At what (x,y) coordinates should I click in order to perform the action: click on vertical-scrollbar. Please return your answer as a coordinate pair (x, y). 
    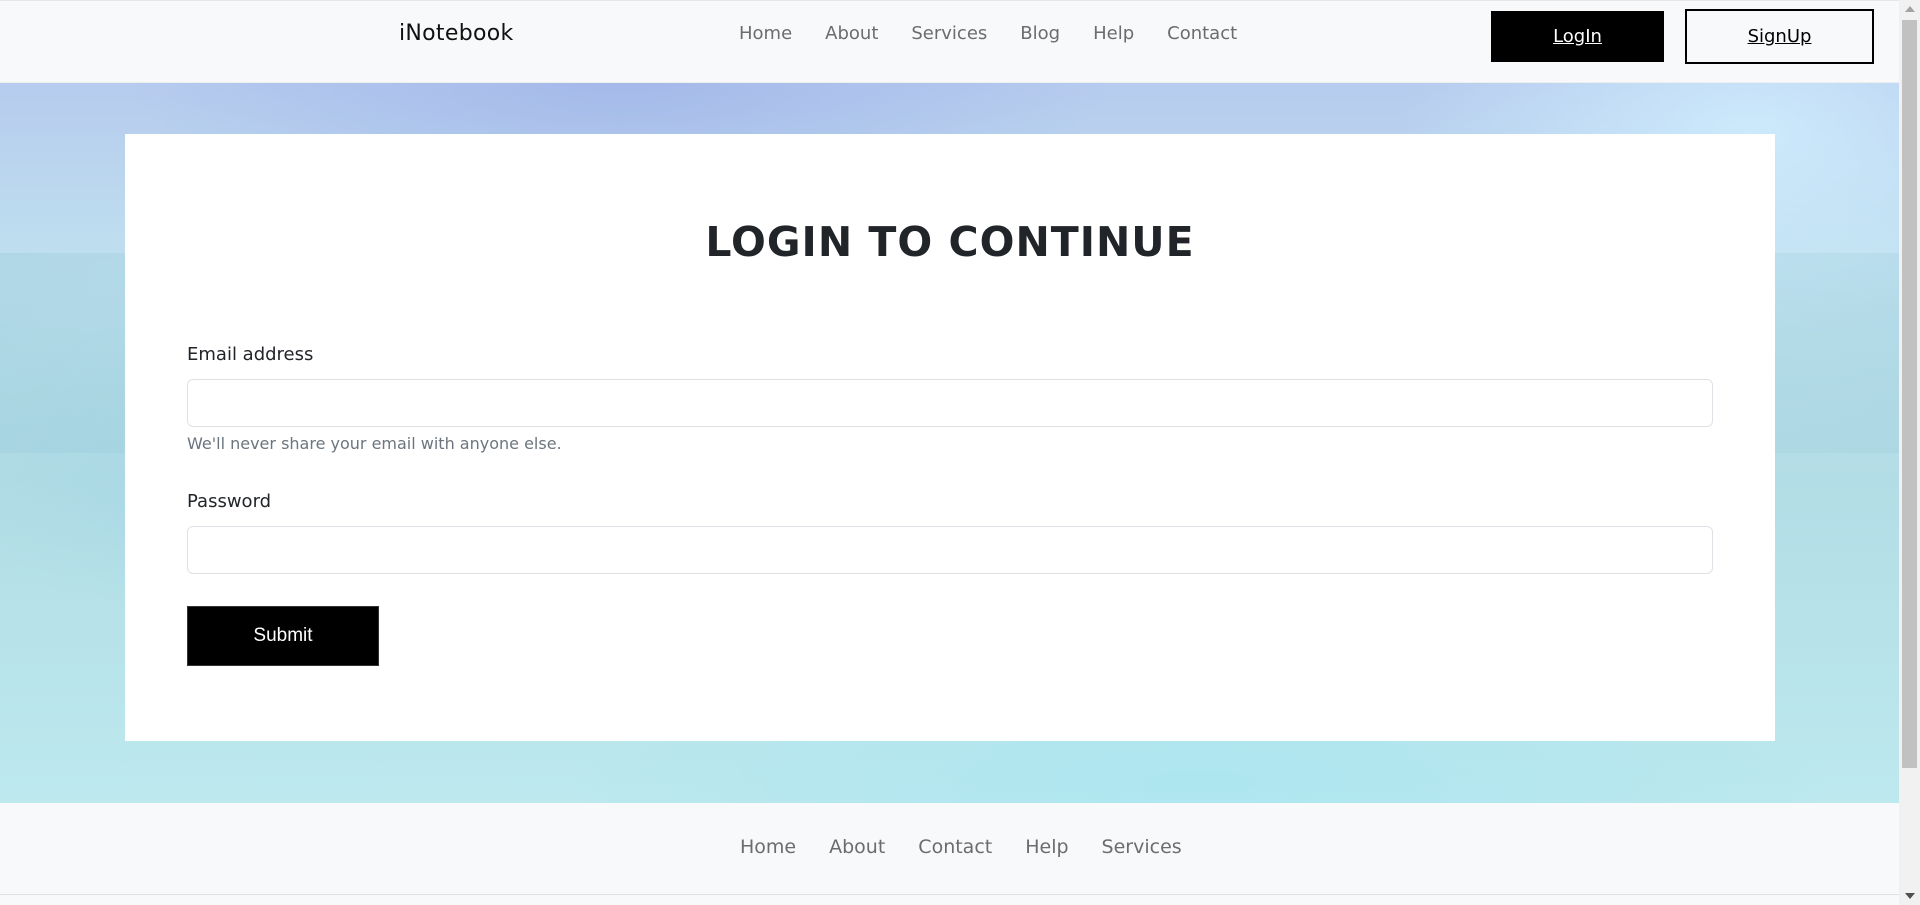
    Looking at the image, I should click on (1909, 452).